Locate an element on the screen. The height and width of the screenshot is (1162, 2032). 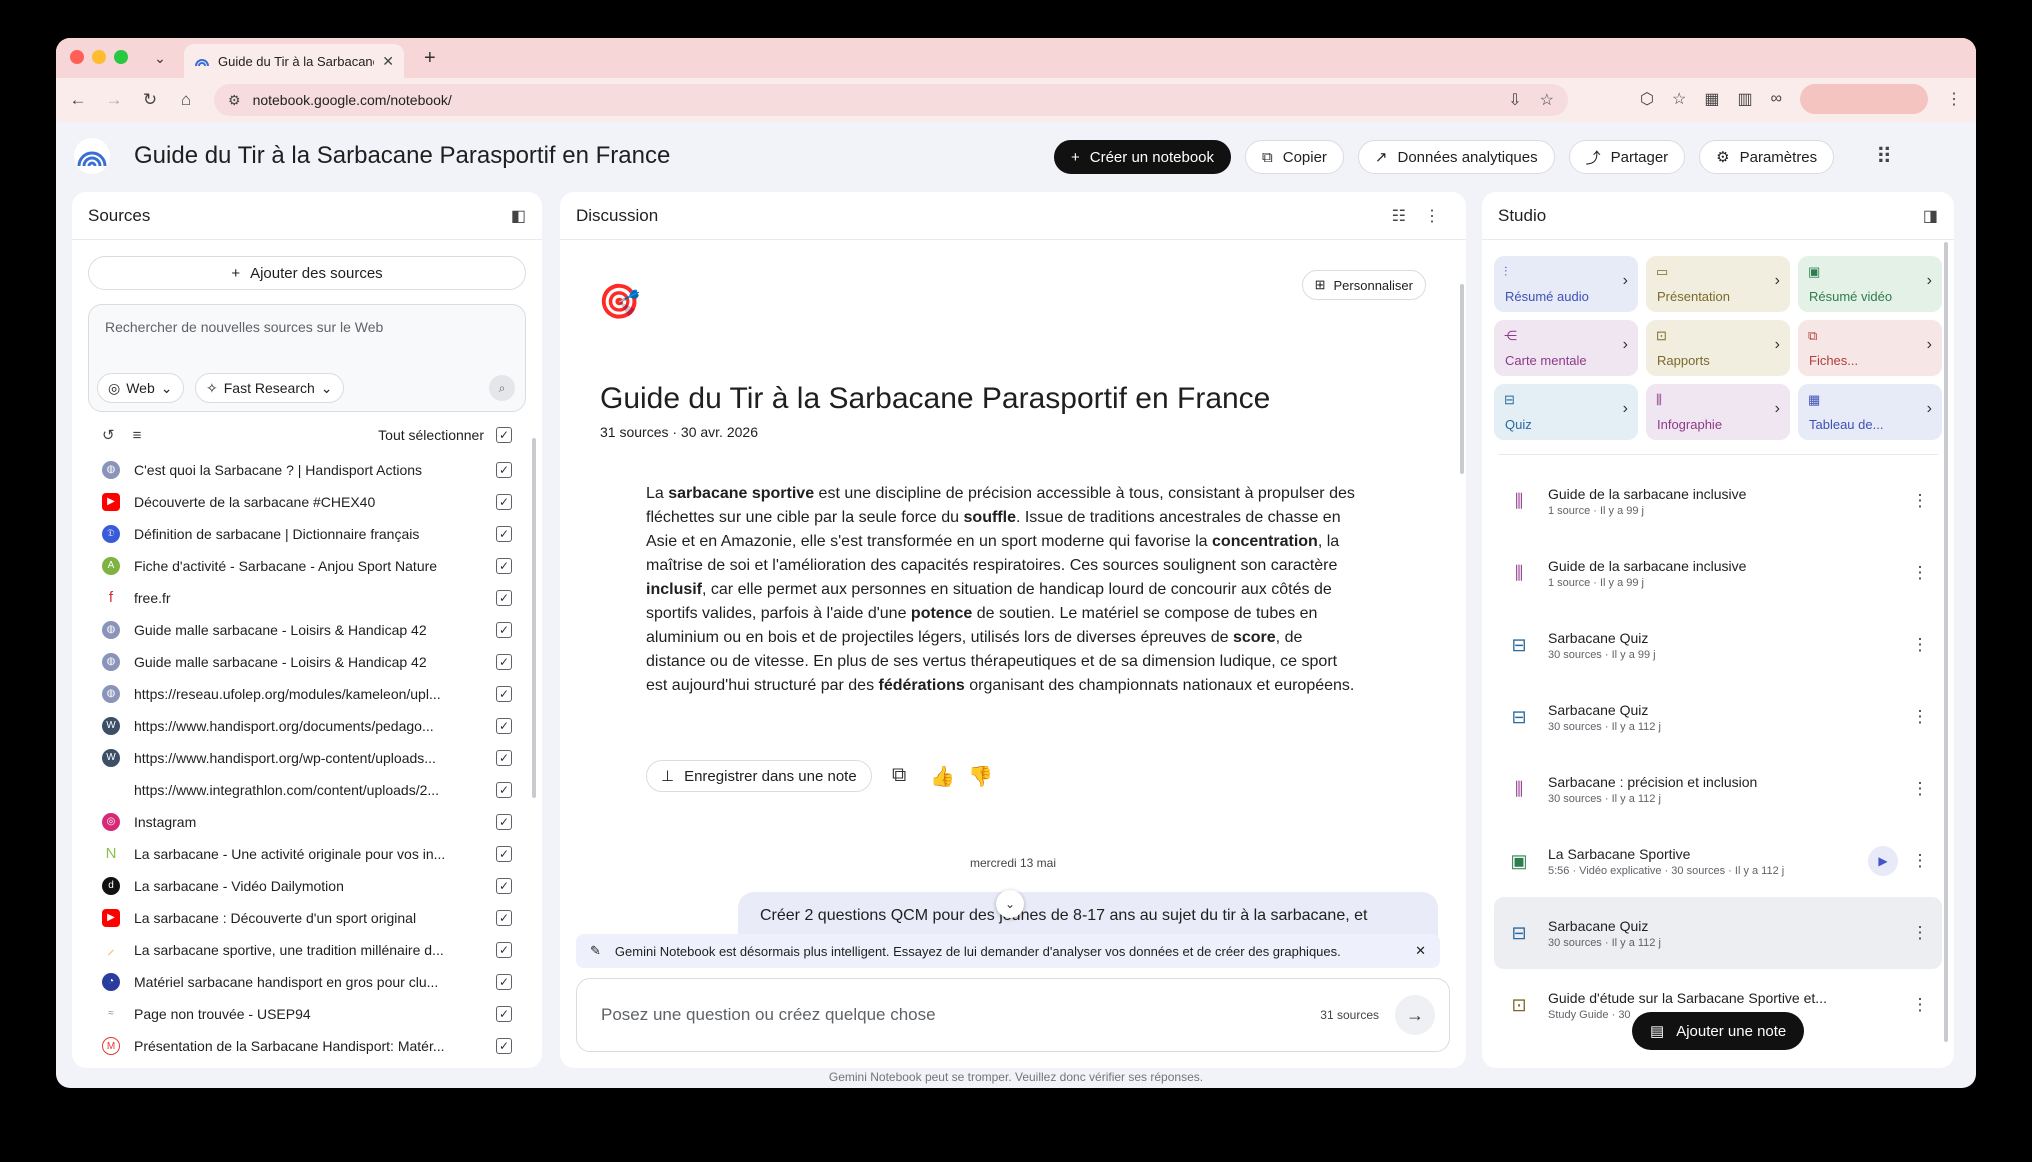
studio-tile-table: ▦ Tableau de... › is located at coordinates (1870, 412).